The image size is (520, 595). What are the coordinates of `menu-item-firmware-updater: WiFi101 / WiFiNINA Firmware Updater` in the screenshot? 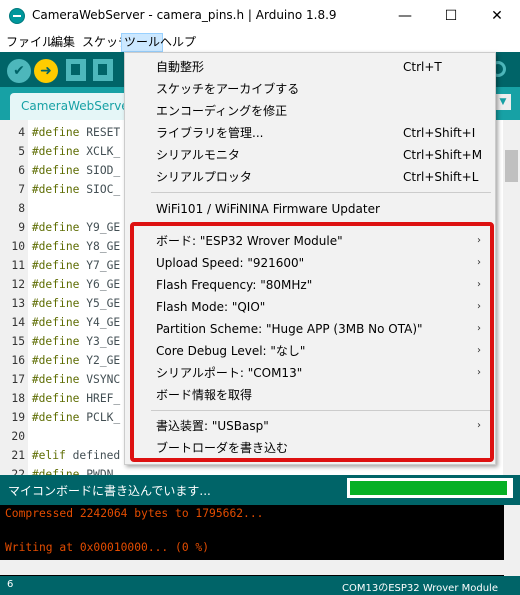 It's located at (310, 209).